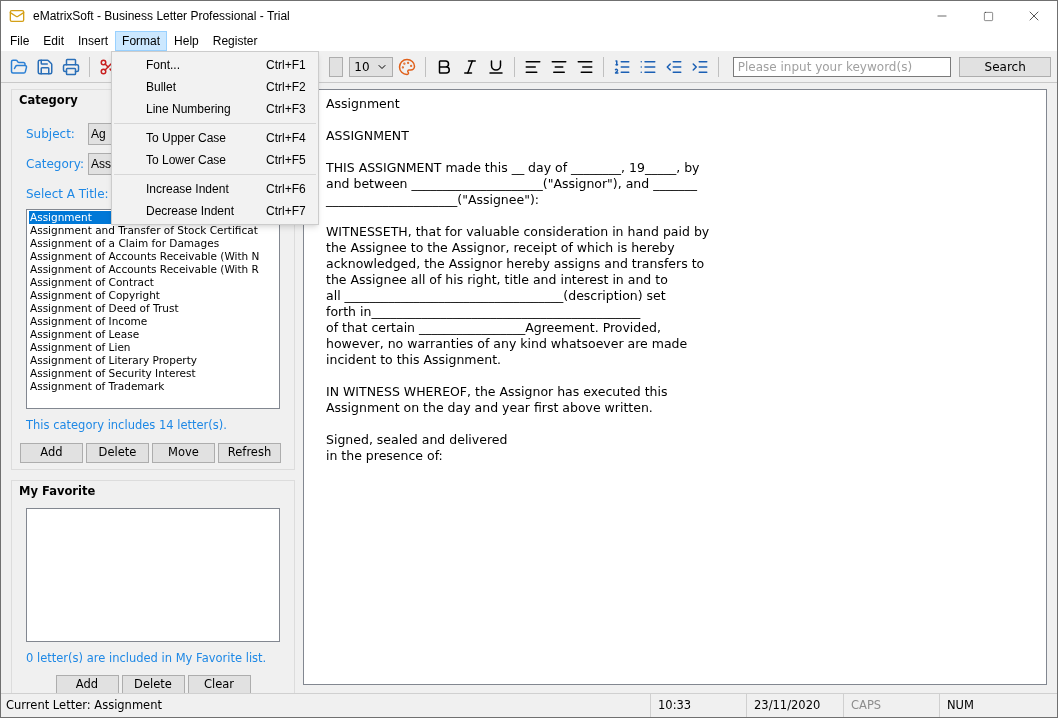 Image resolution: width=1058 pixels, height=718 pixels. Describe the element at coordinates (153, 309) in the screenshot. I see `list-item: Assignment of Deed of Trust` at that location.